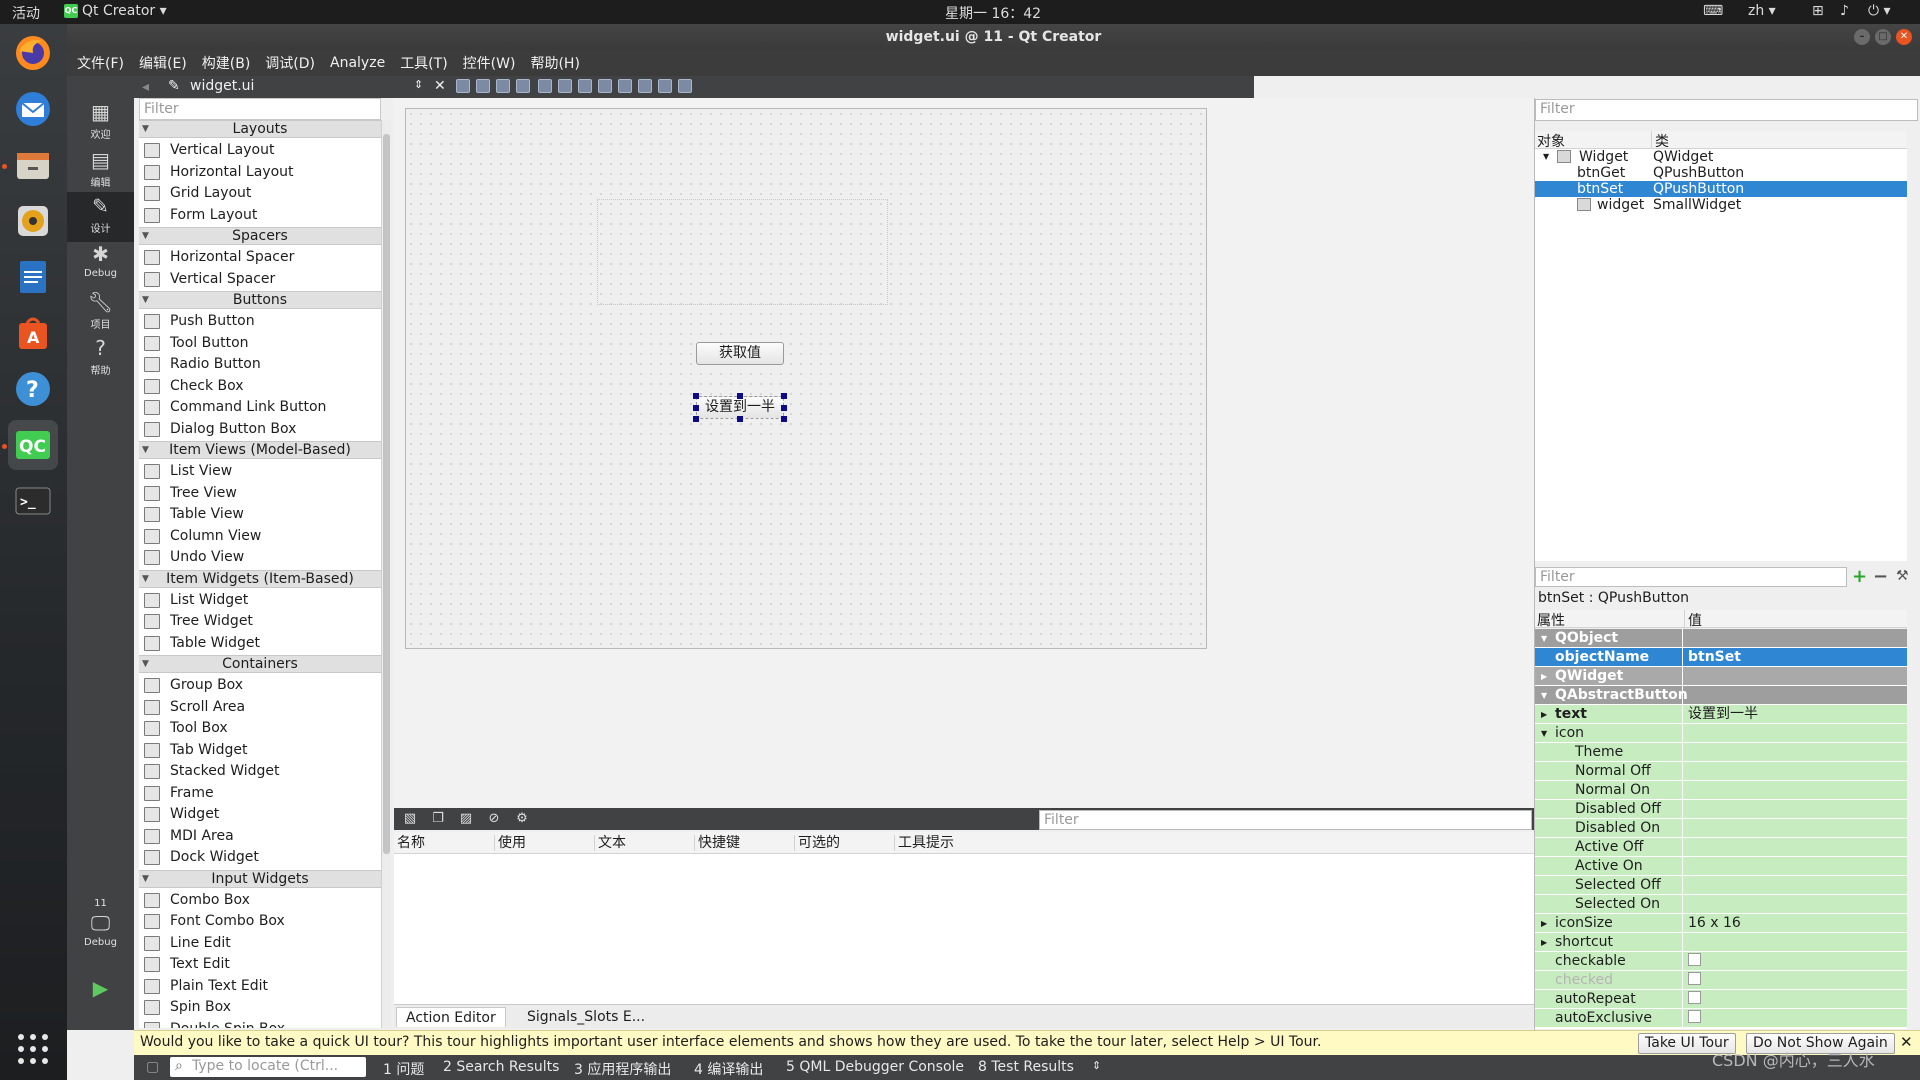 The width and height of the screenshot is (1920, 1080). Describe the element at coordinates (440, 86) in the screenshot. I see `close-file-icon: ✕` at that location.